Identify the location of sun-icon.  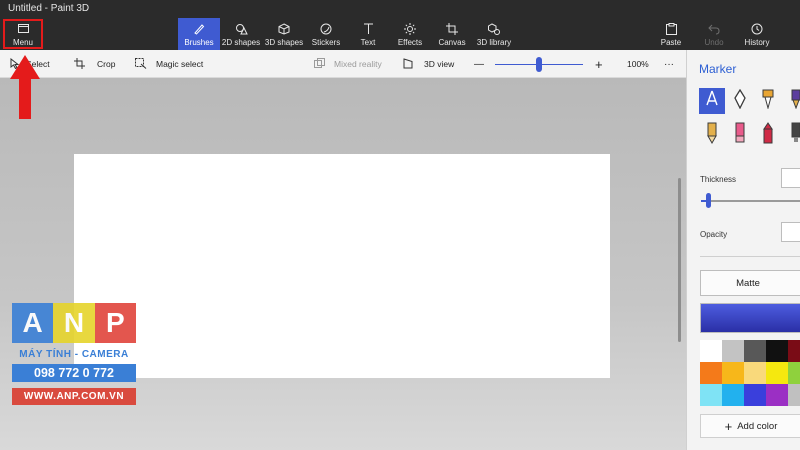
(410, 29).